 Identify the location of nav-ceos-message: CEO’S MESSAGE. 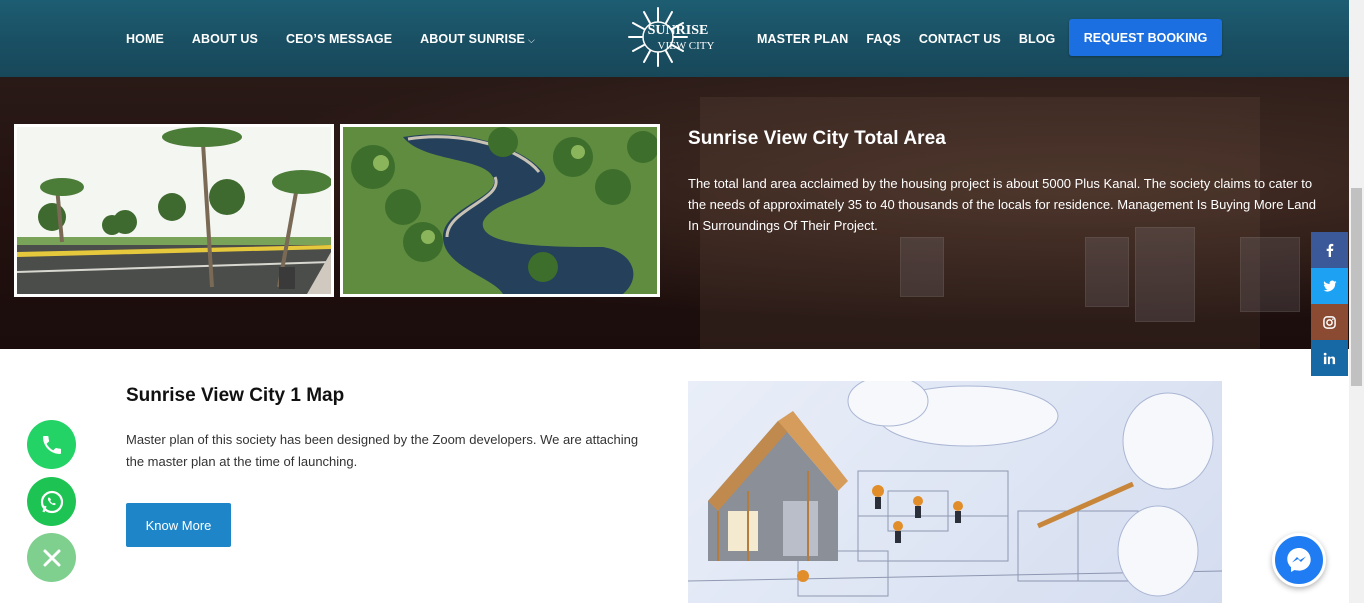
(339, 39).